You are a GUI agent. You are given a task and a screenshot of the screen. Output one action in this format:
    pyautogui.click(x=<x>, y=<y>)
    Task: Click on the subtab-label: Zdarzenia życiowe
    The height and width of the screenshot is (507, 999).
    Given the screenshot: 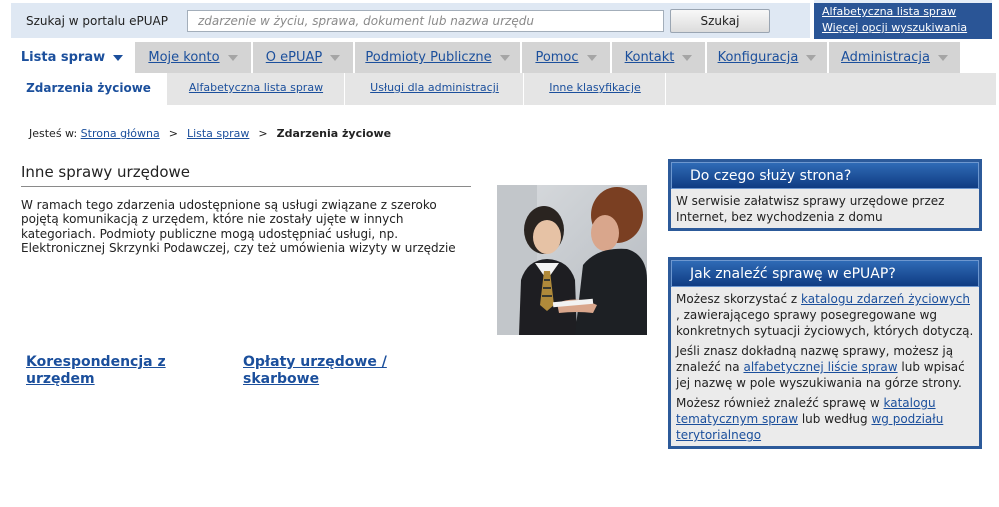 What is the action you would take?
    pyautogui.click(x=88, y=88)
    